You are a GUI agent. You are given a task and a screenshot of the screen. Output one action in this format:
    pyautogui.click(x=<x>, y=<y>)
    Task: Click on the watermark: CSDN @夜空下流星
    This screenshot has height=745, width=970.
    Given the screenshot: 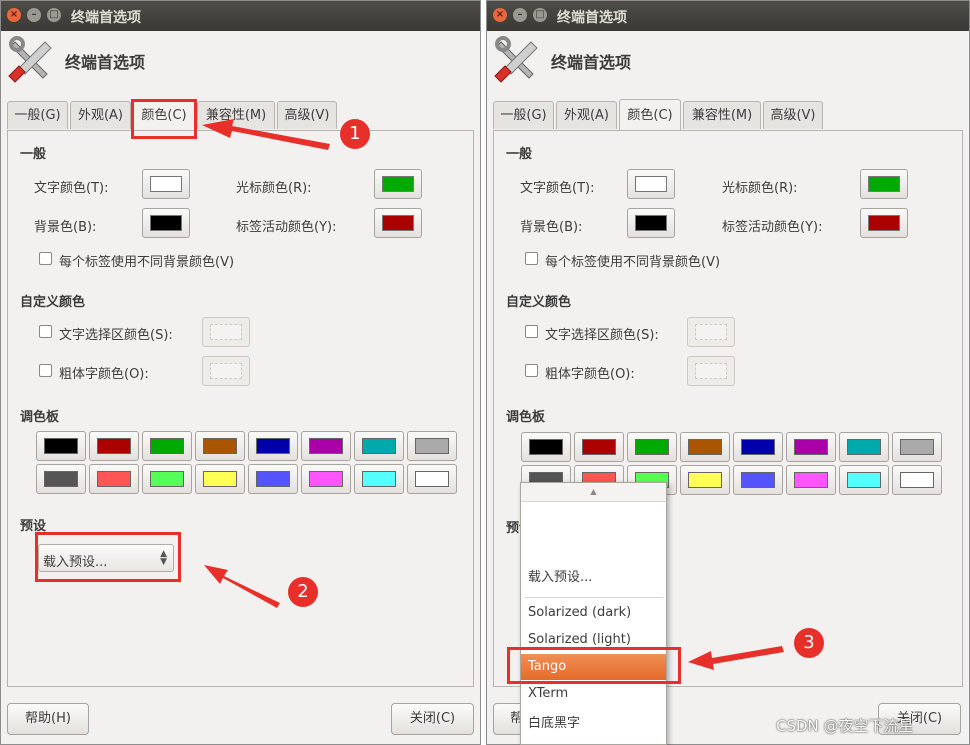 What is the action you would take?
    pyautogui.click(x=845, y=726)
    